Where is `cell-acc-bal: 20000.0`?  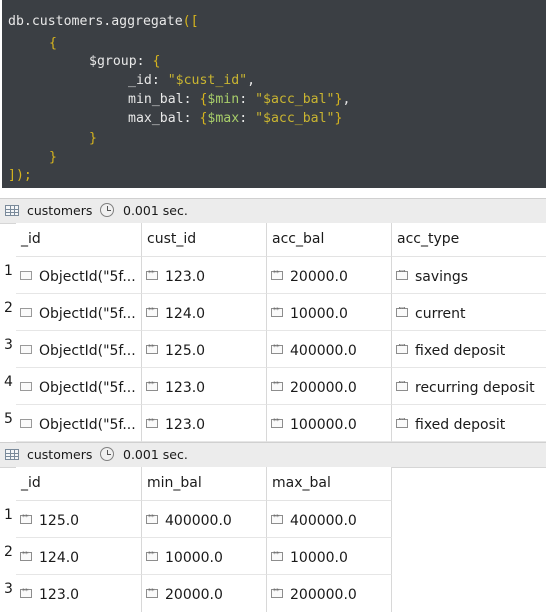 cell-acc-bal: 20000.0 is located at coordinates (329, 275).